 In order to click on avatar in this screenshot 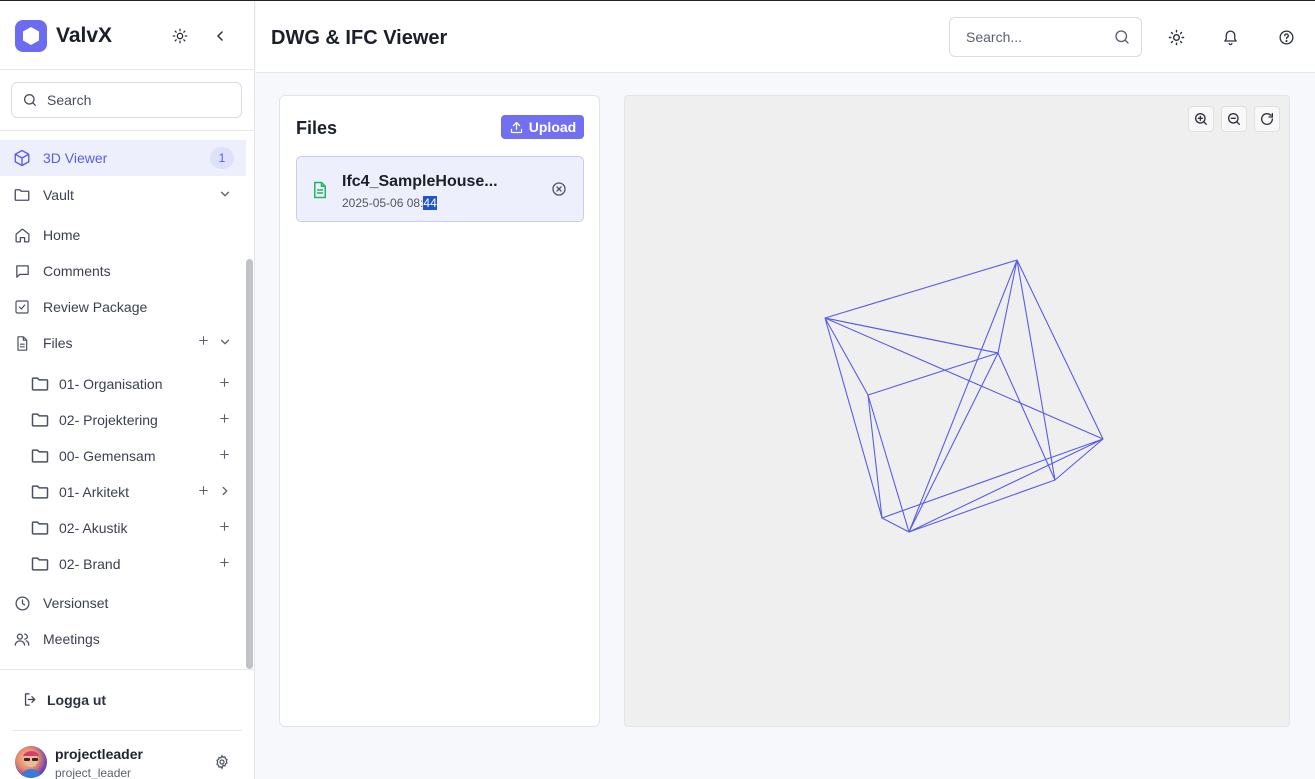, I will do `click(31, 762)`.